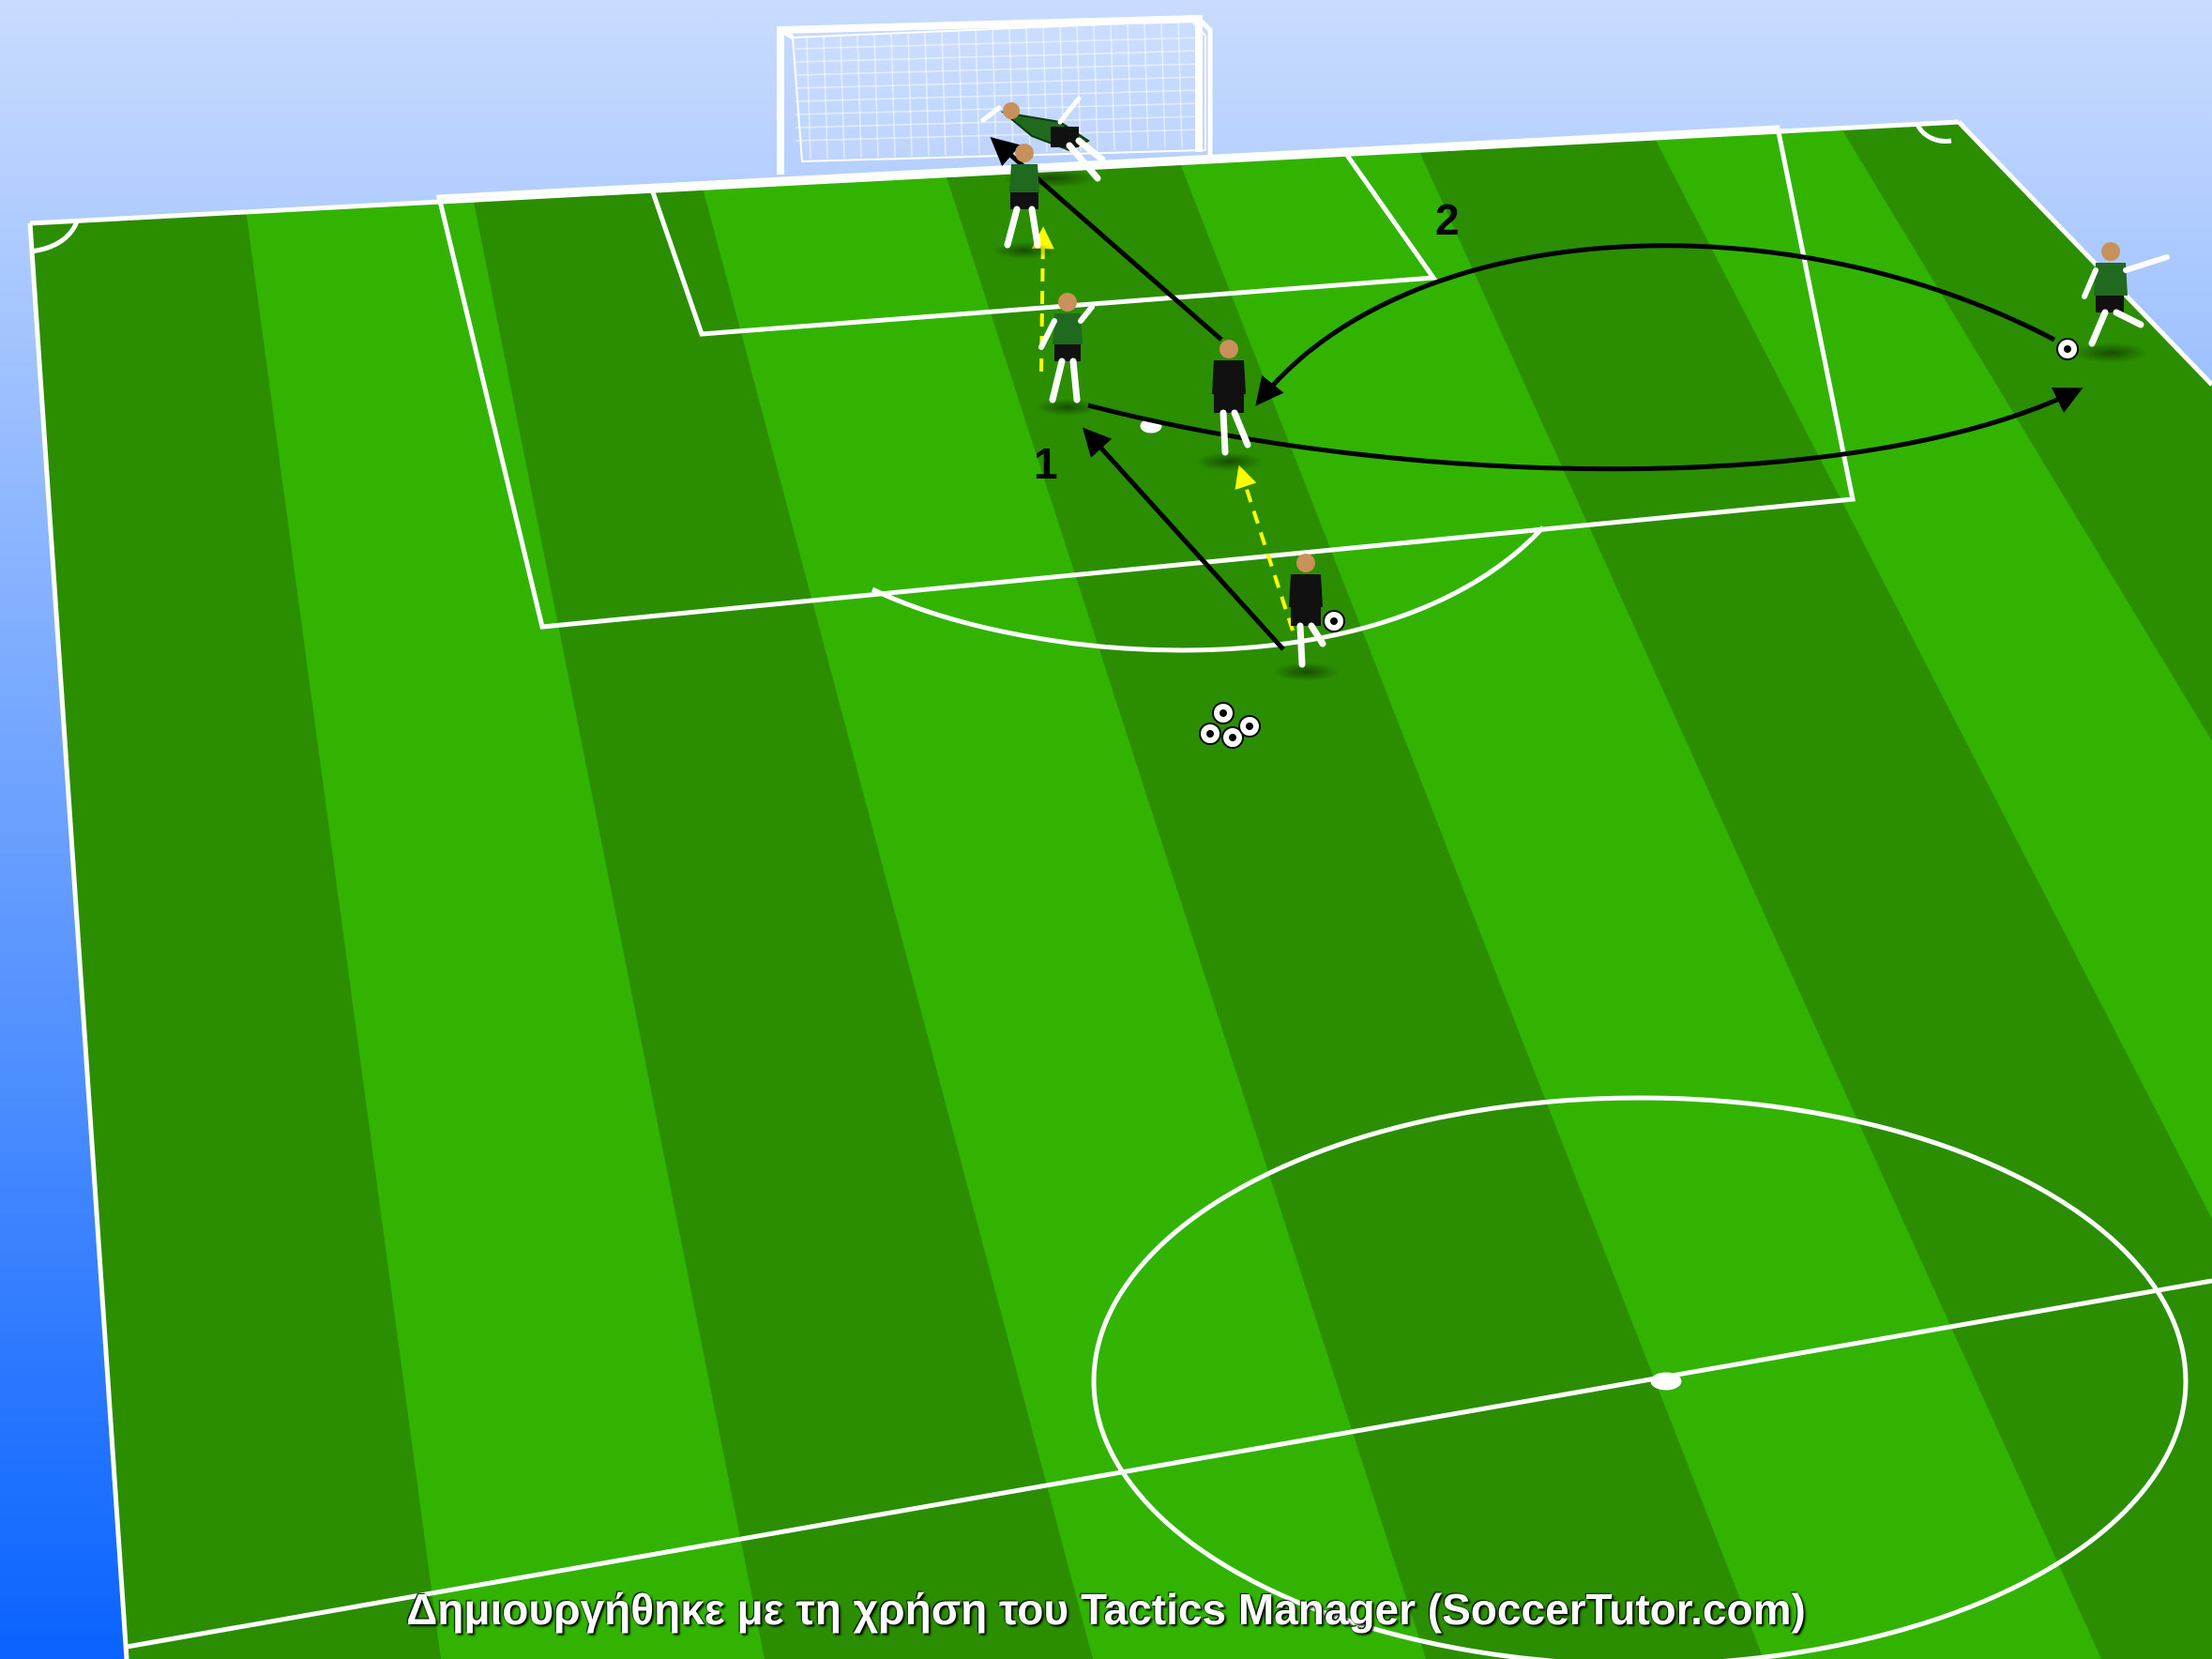 The width and height of the screenshot is (2212, 1659). I want to click on center-spot, so click(1666, 1381).